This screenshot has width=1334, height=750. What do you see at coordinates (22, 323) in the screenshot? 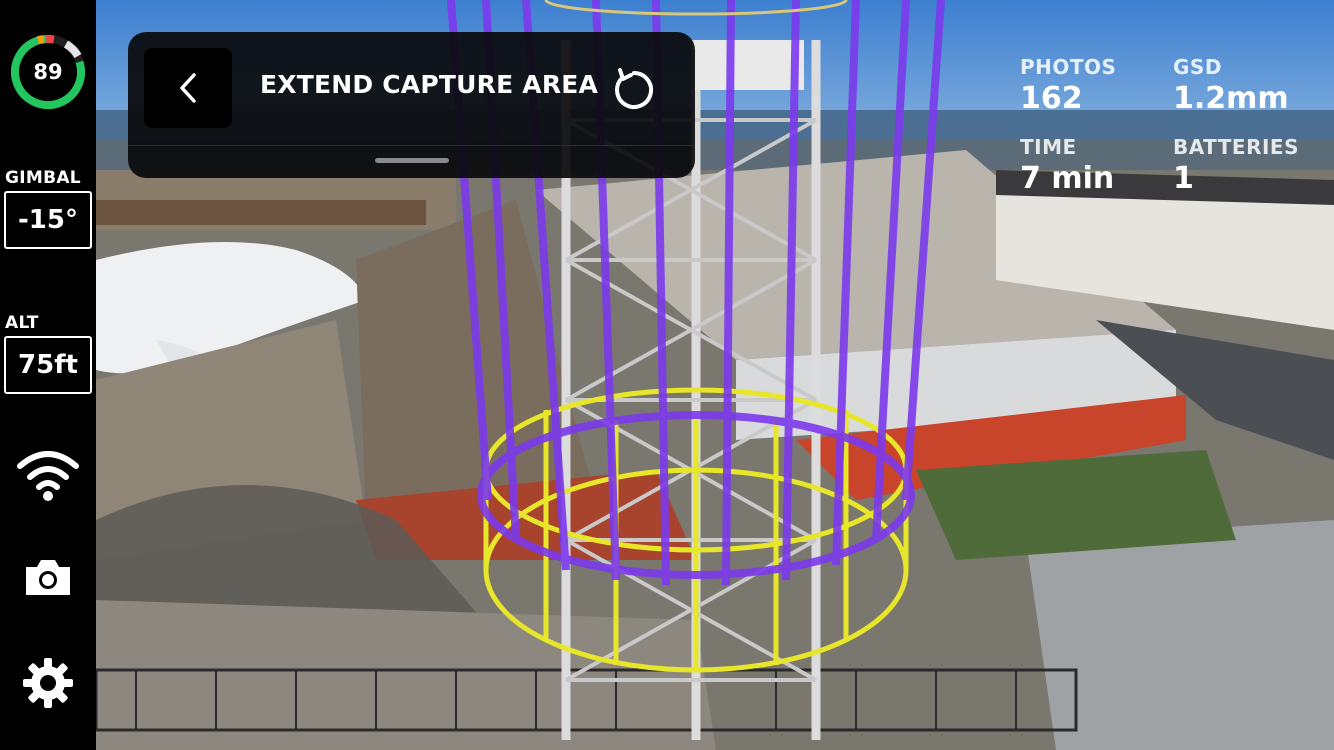
I see `alt-label: ALT` at bounding box center [22, 323].